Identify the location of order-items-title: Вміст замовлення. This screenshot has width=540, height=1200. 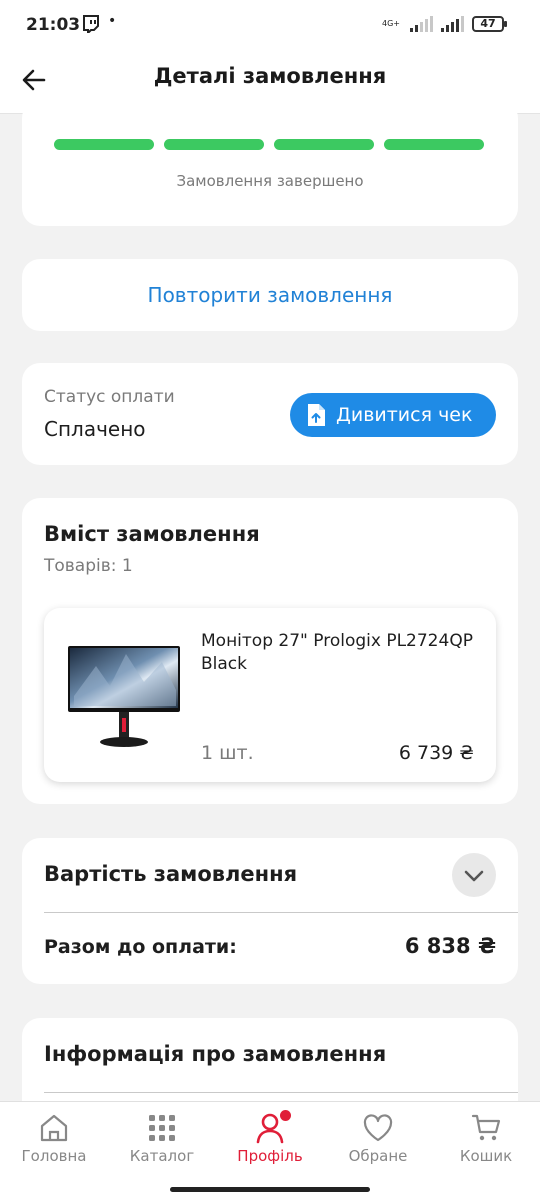
(152, 534).